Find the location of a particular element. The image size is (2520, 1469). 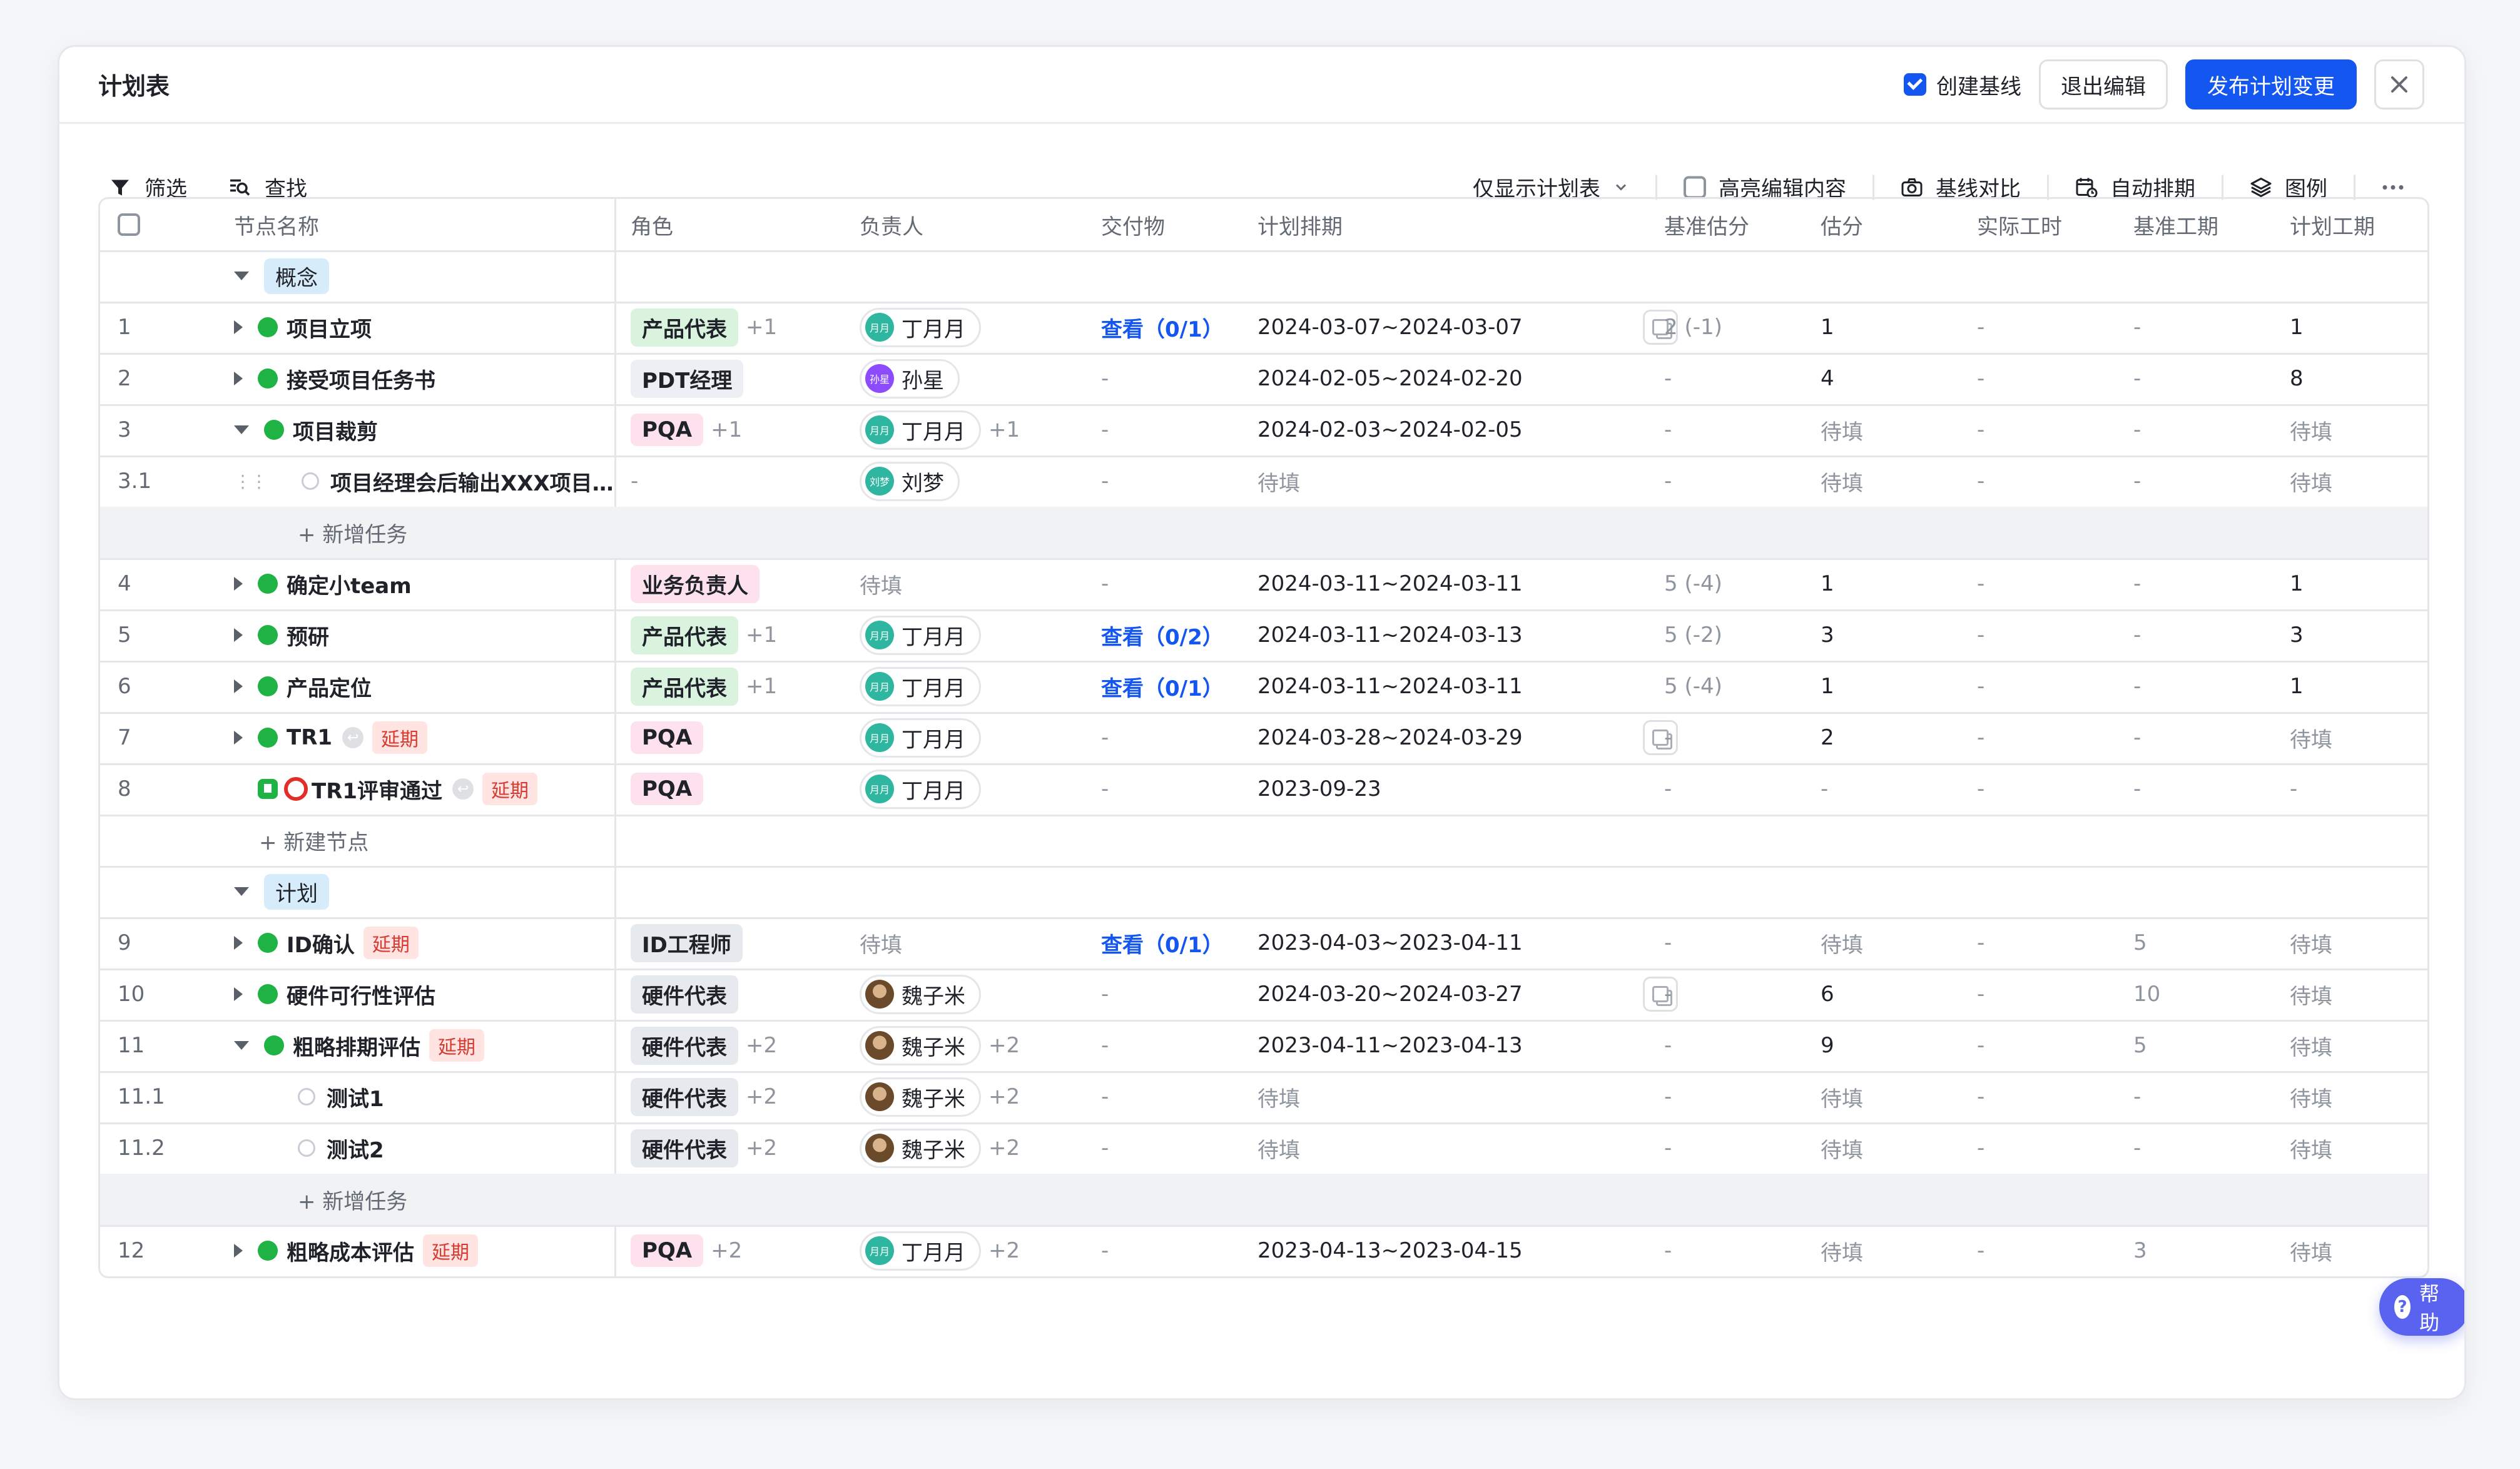

role-cell: - is located at coordinates (634, 481).